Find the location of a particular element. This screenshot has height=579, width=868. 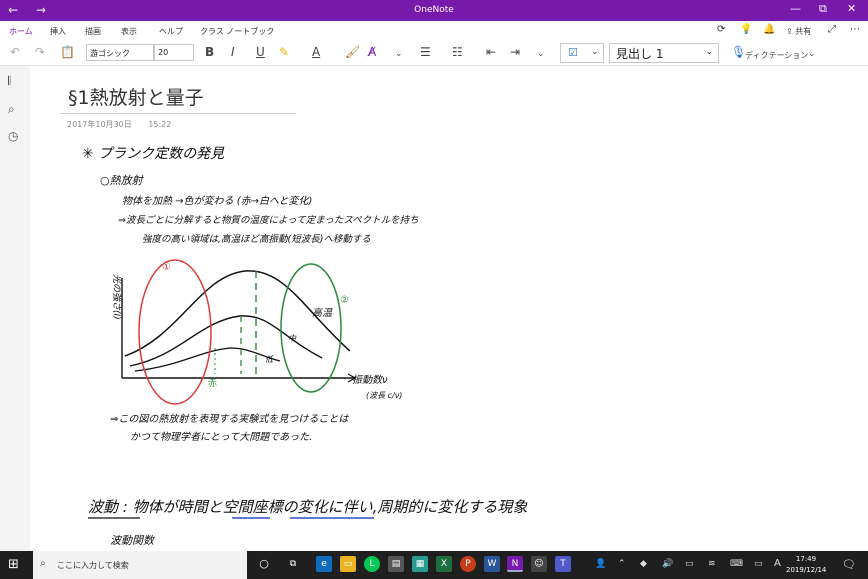

file-explorer-icon: ▭ is located at coordinates (348, 564).